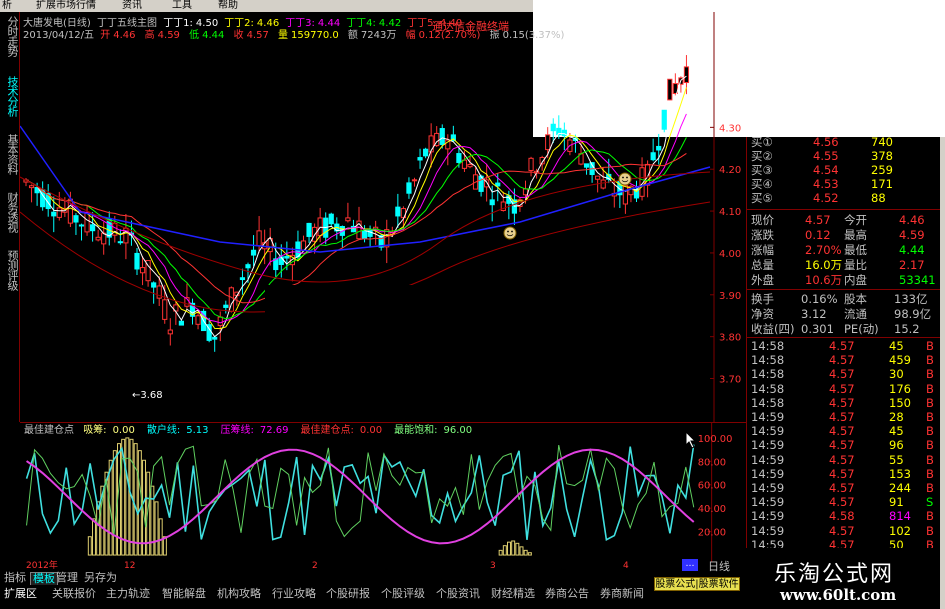 The width and height of the screenshot is (945, 609). I want to click on function-tab: 行业攻略, so click(294, 593).